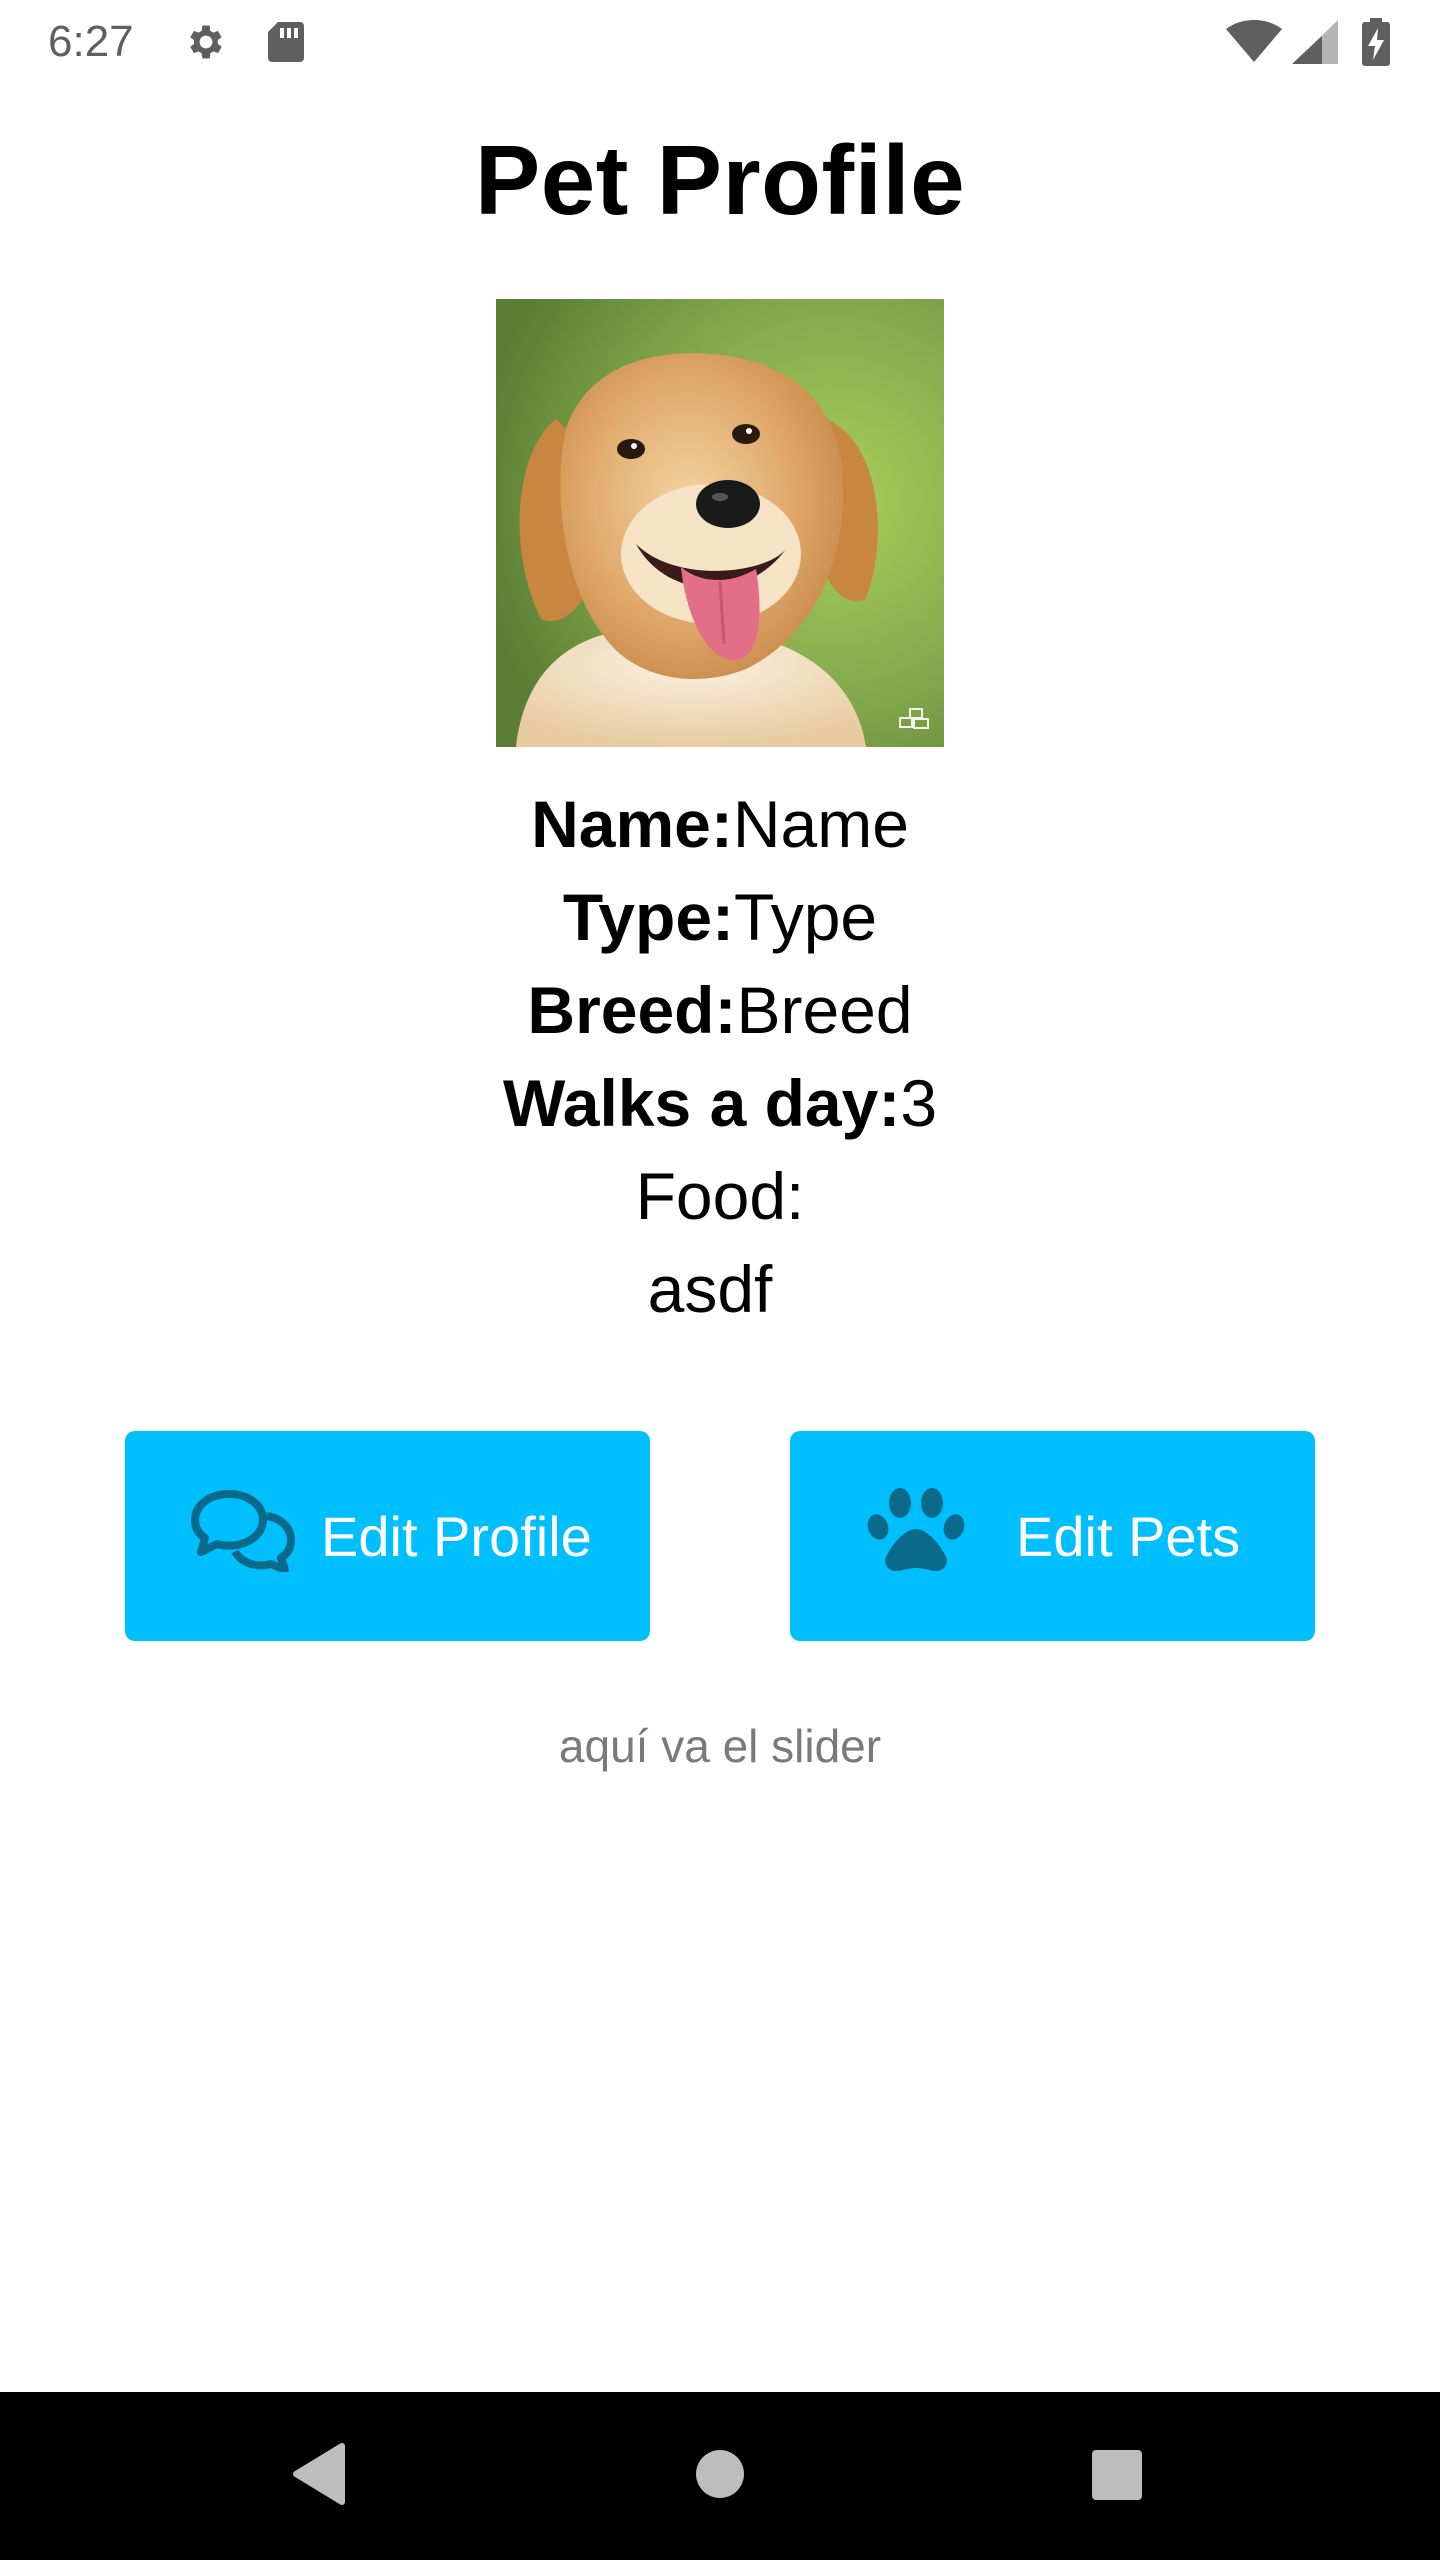  I want to click on edit-pets-button: Edit Pets, so click(1052, 1536).